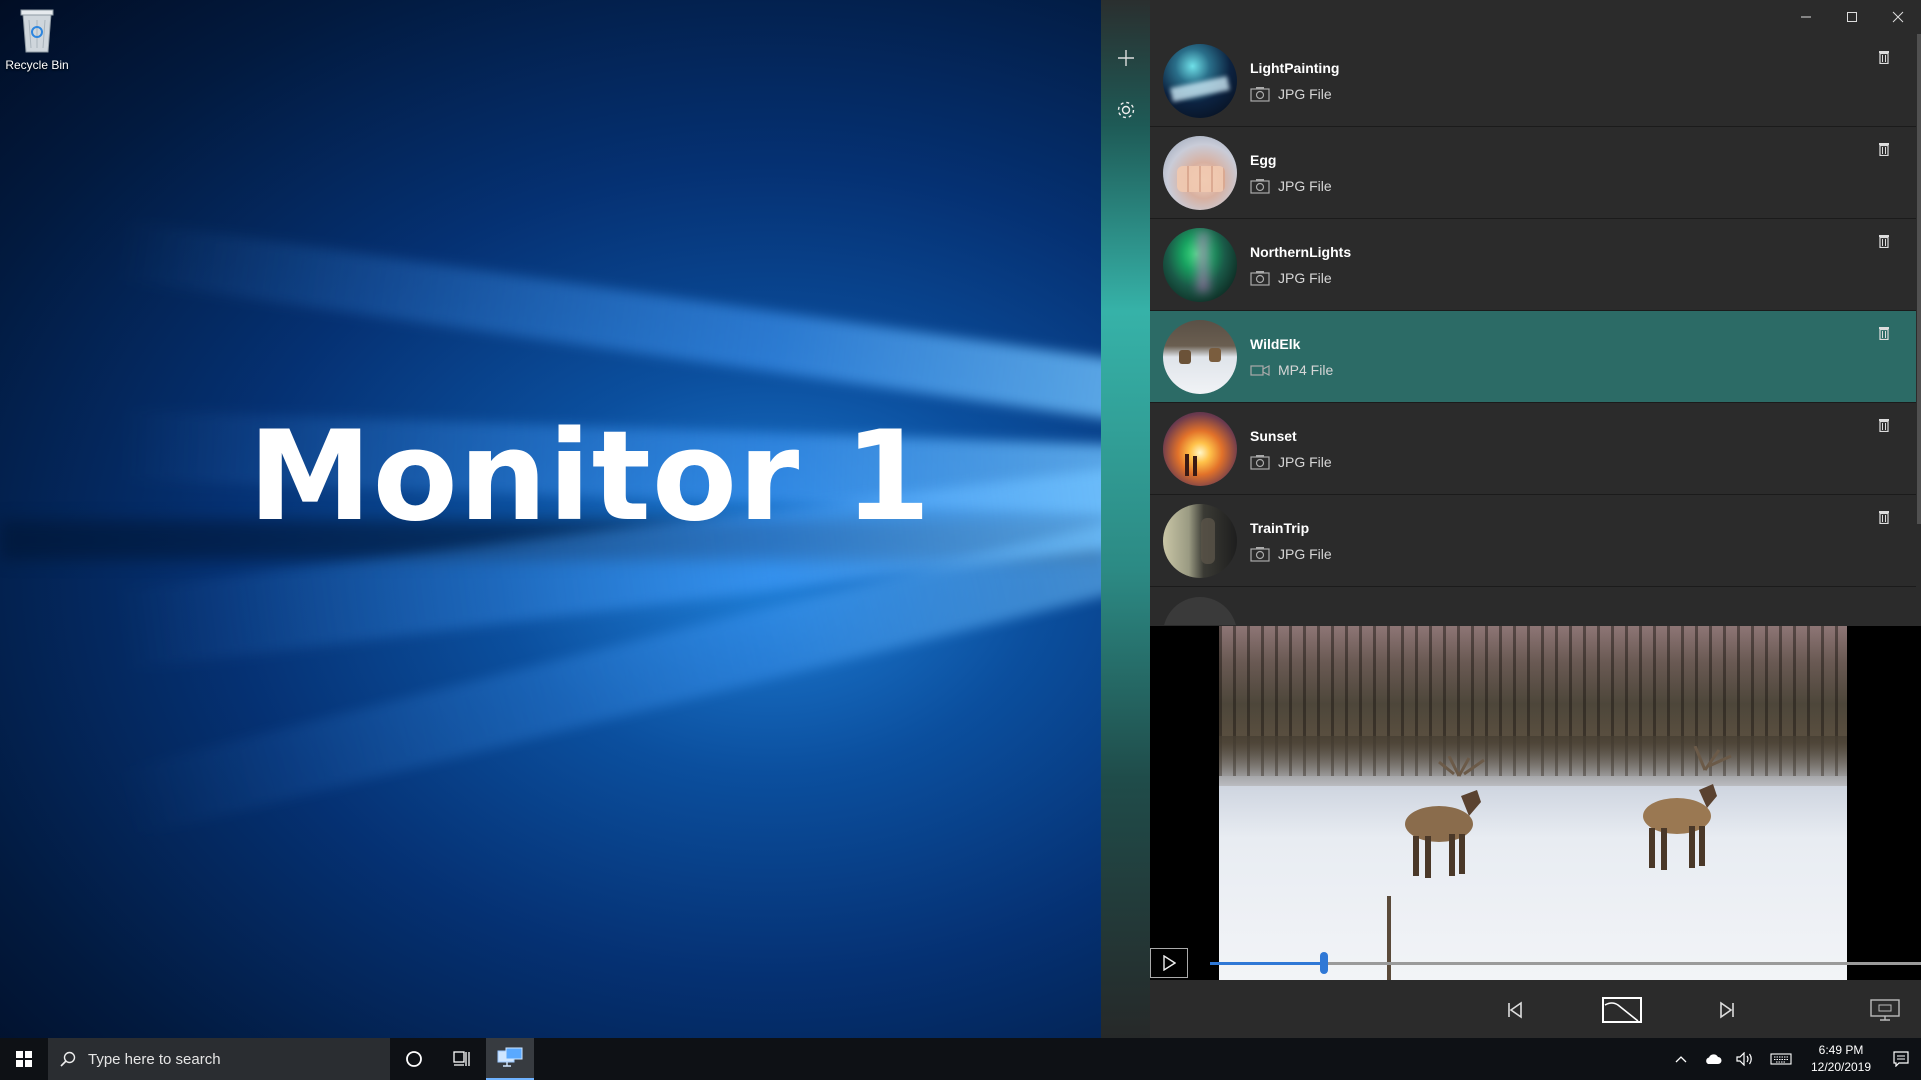 This screenshot has width=1921, height=1080. Describe the element at coordinates (68, 1059) in the screenshot. I see `search-icon` at that location.